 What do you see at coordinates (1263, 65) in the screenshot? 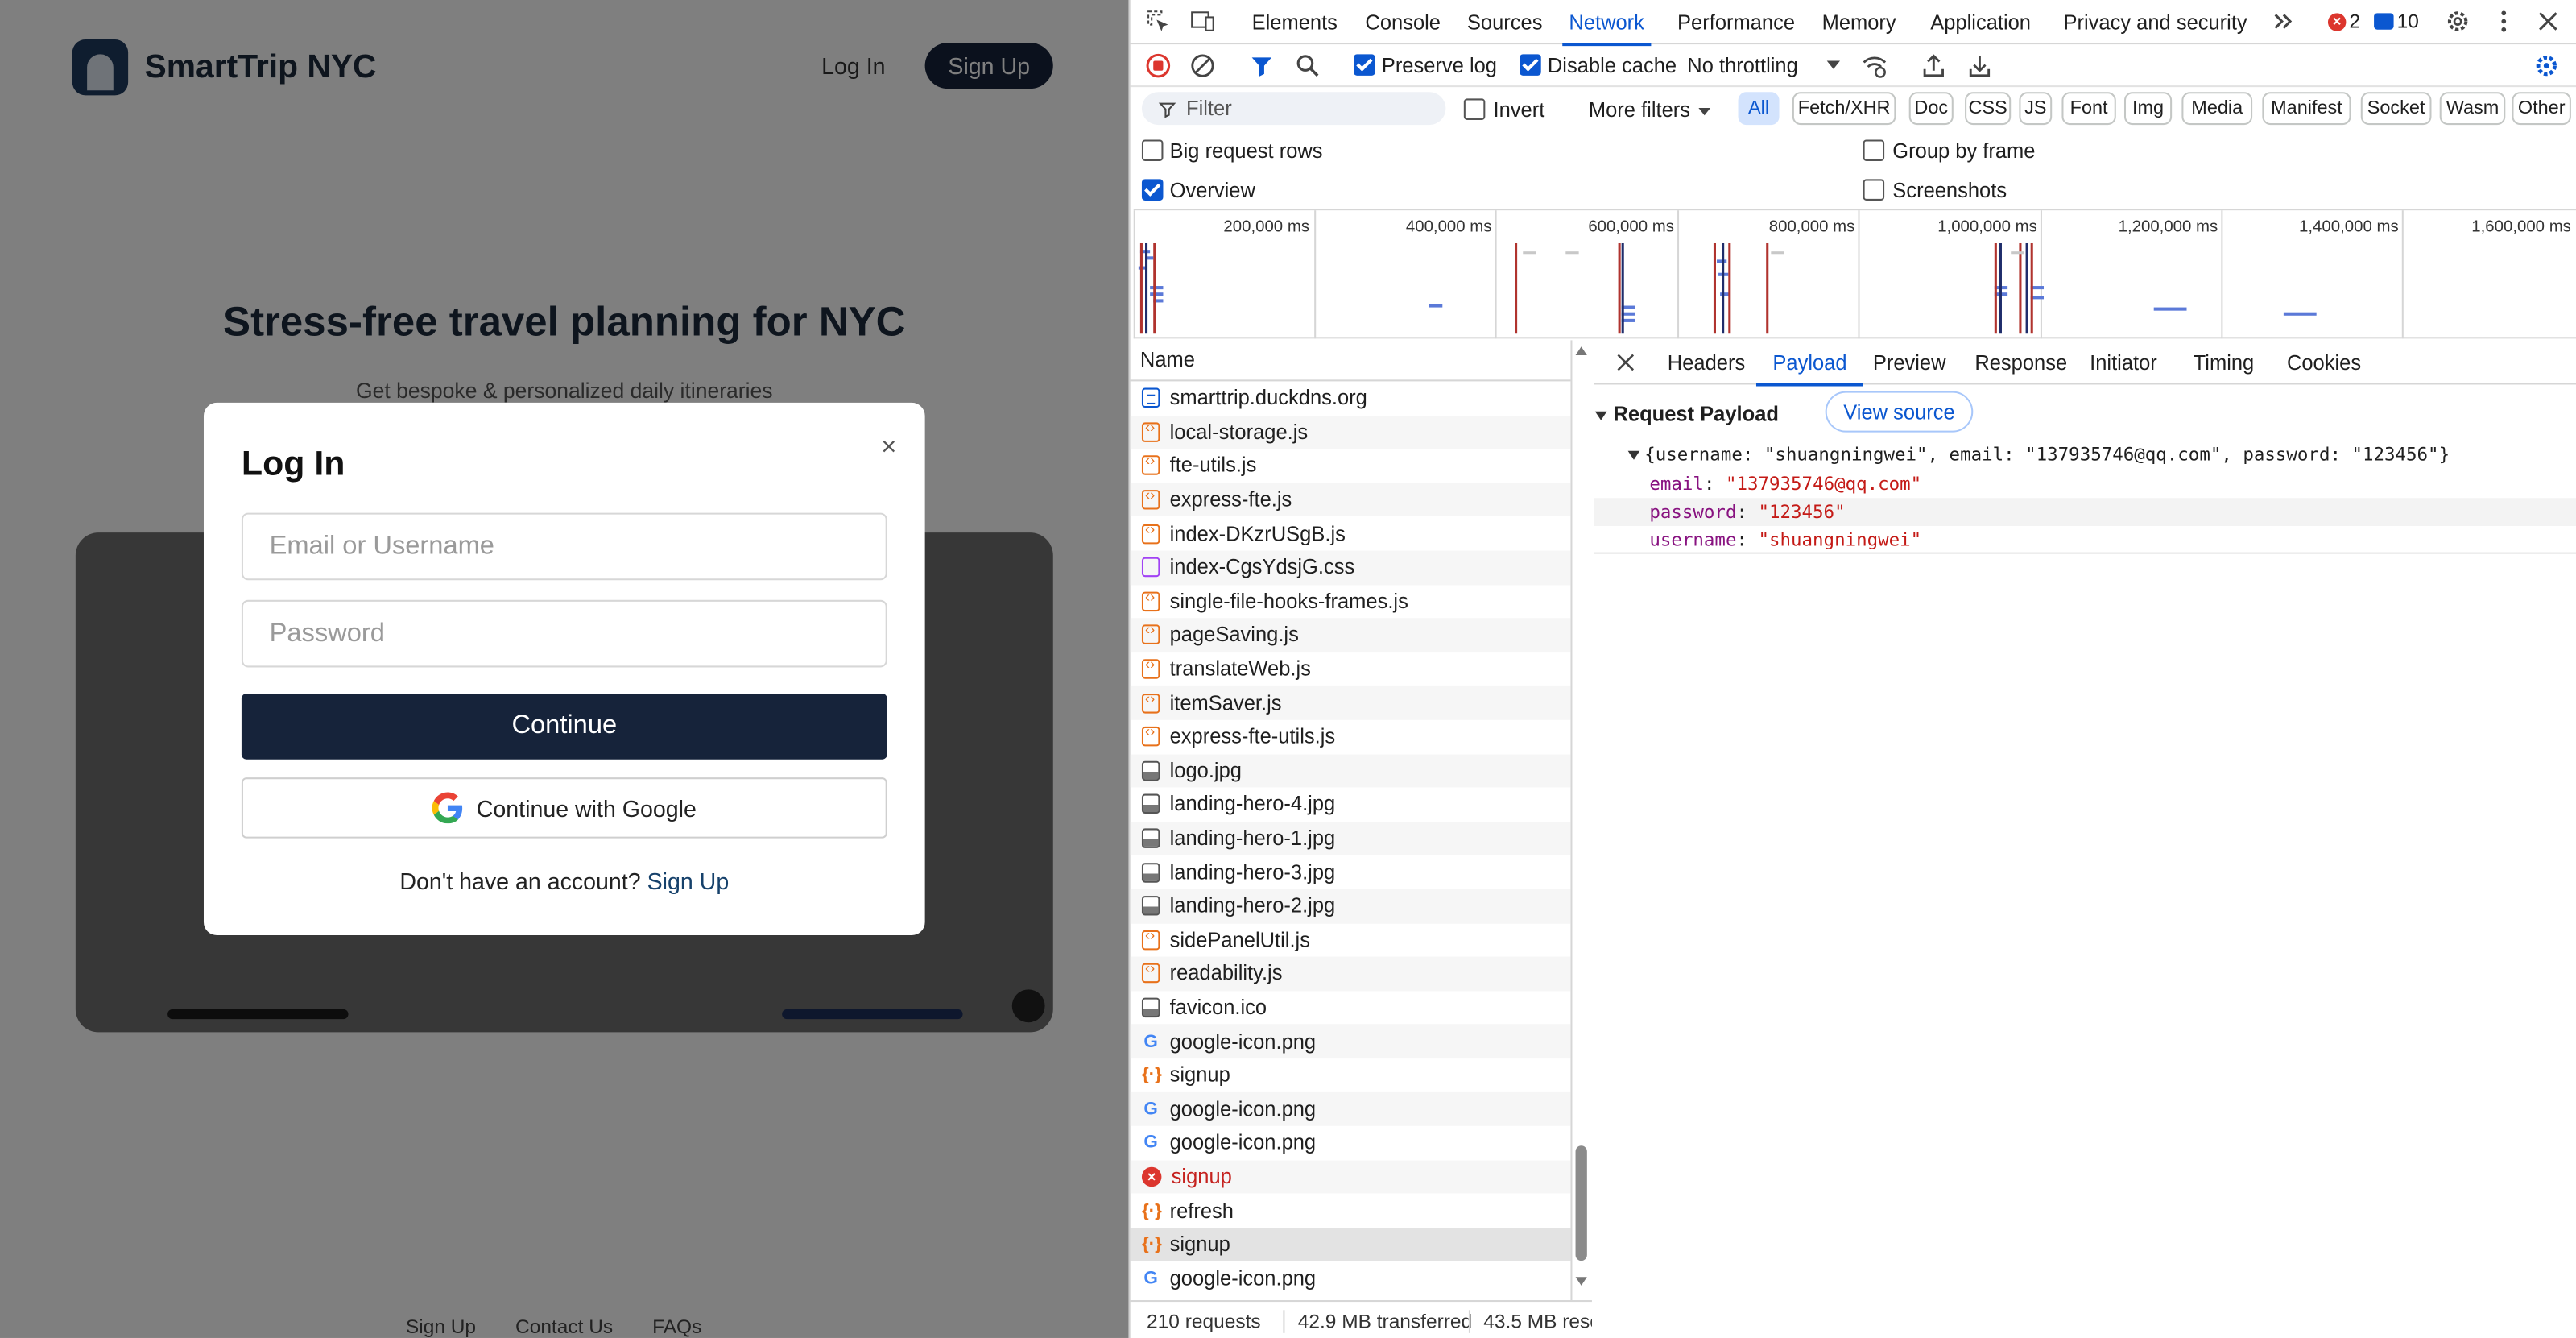
I see `filter-funnel-icon` at bounding box center [1263, 65].